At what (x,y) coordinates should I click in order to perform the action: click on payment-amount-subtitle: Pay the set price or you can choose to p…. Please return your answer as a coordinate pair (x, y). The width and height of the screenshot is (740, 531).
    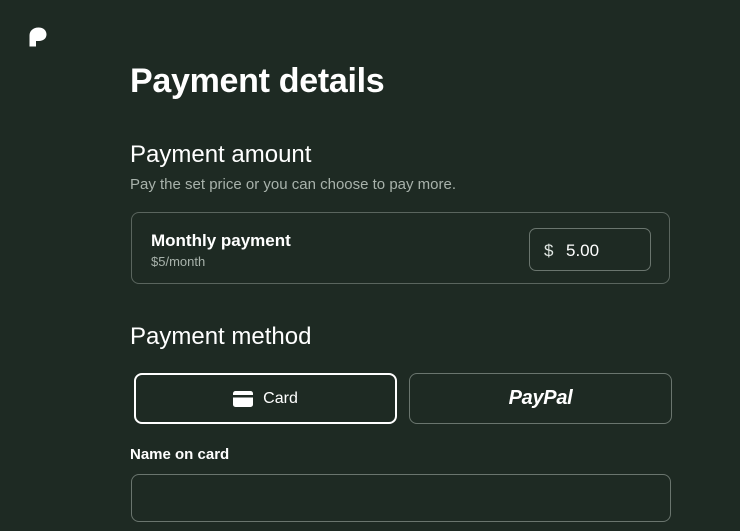
    Looking at the image, I should click on (293, 184).